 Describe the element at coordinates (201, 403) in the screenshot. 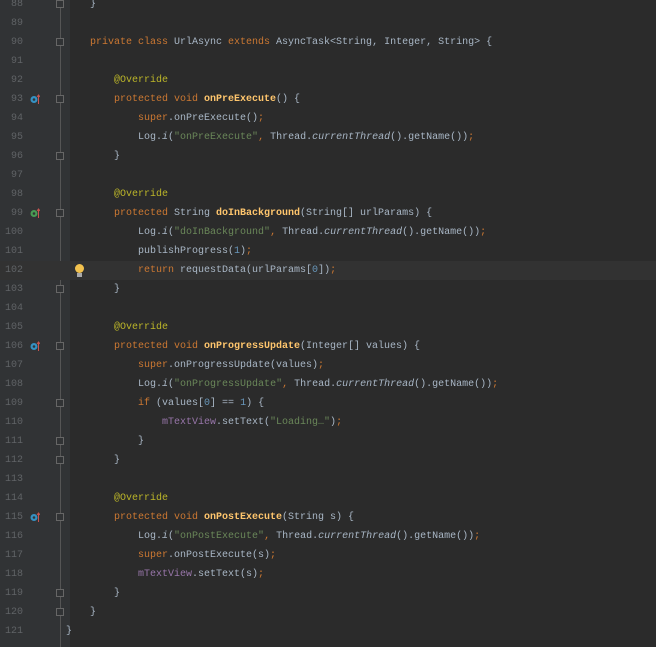

I see `code-content: if (values[0] == 1) {` at that location.